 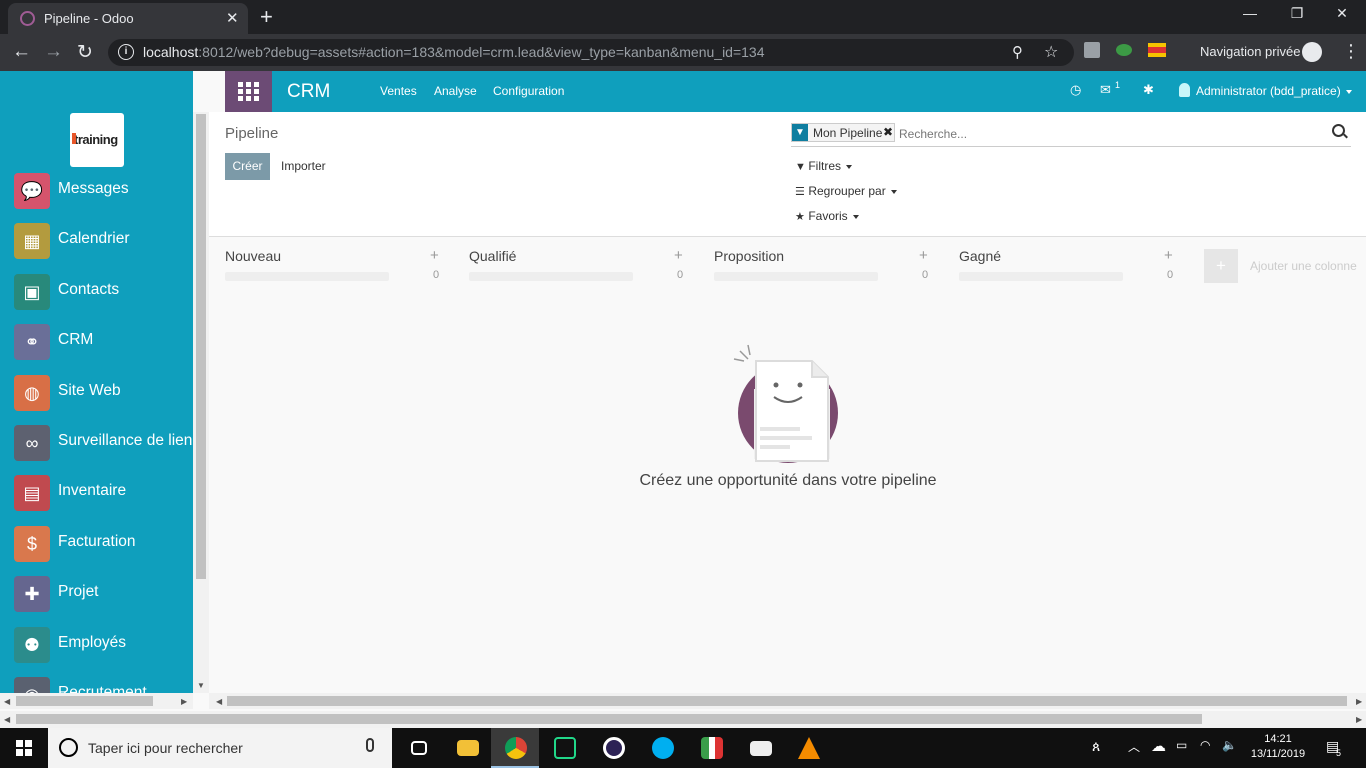 What do you see at coordinates (1278, 747) in the screenshot?
I see `system-clock: 14:21 13/11/2019` at bounding box center [1278, 747].